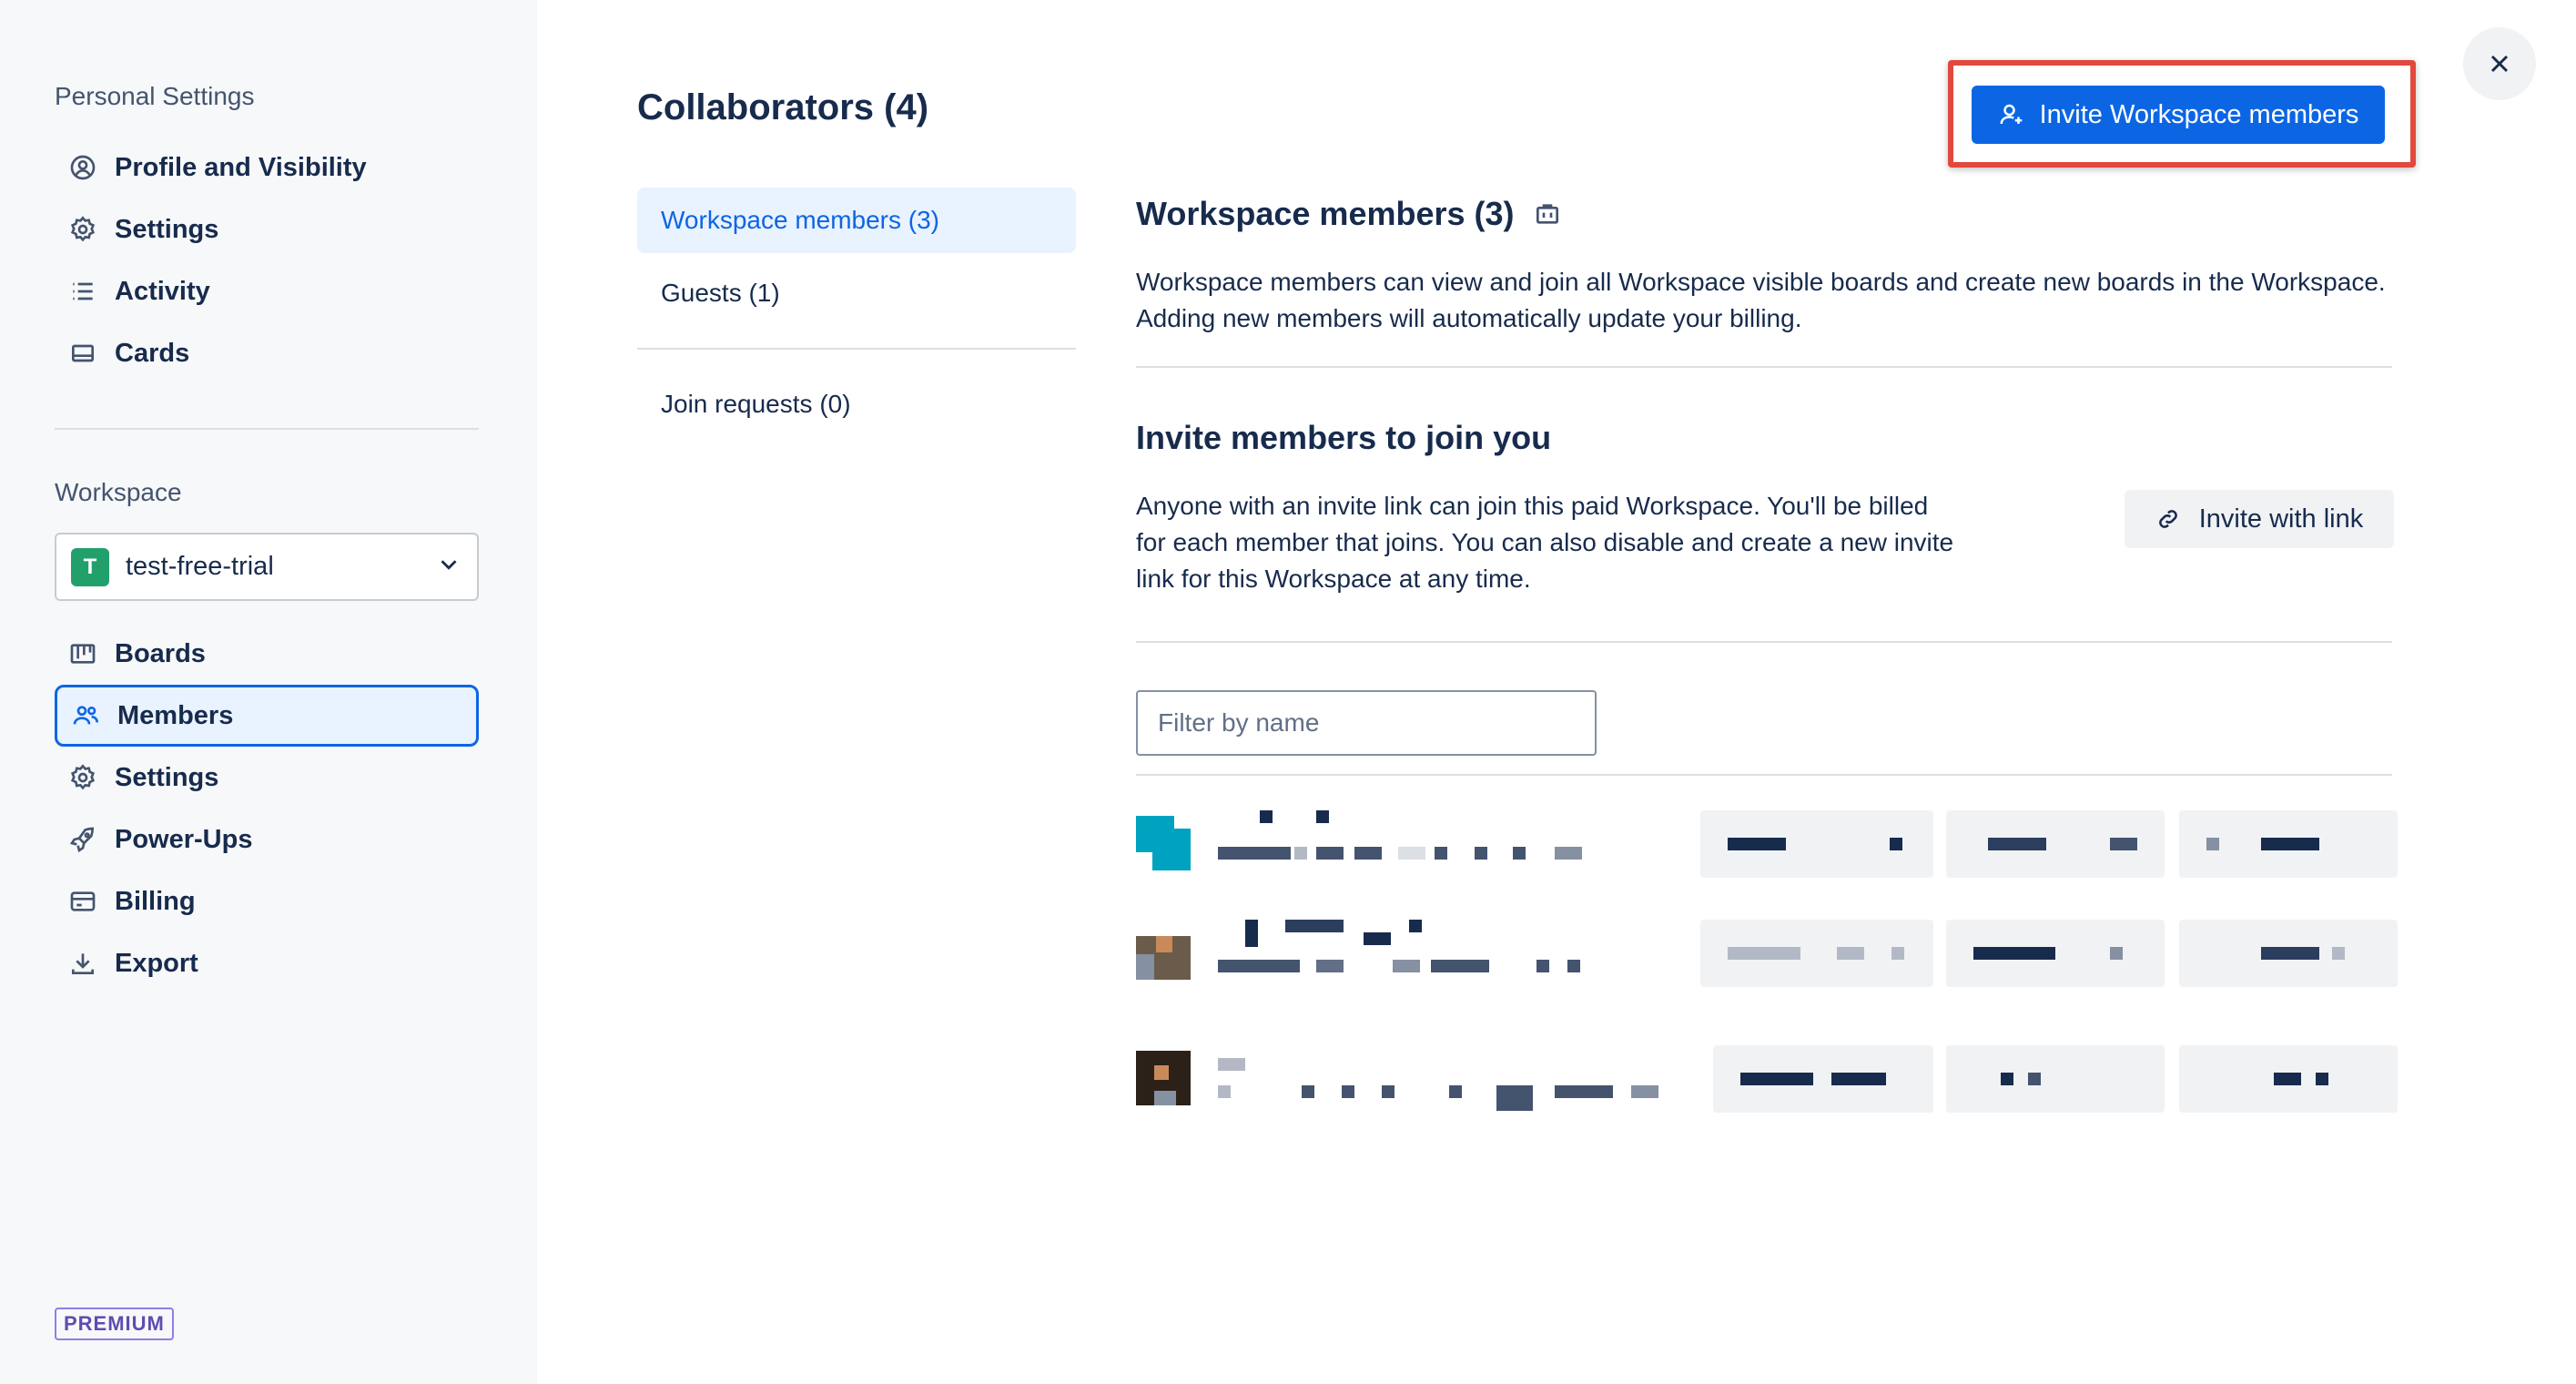  I want to click on sidebar-item-label: Cards, so click(152, 353).